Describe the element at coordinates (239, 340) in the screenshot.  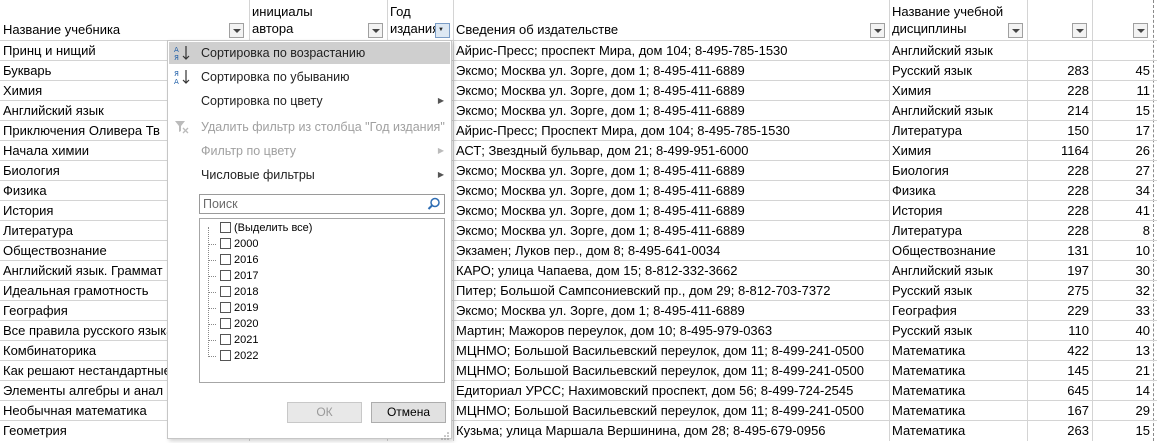
I see `year-checkbox-item: 2021` at that location.